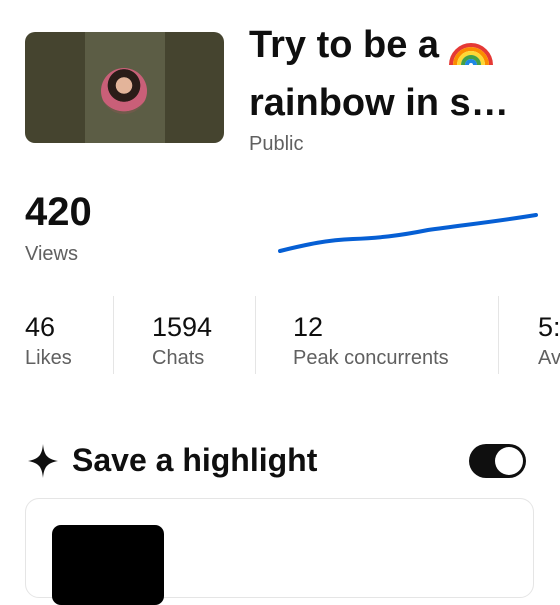 The width and height of the screenshot is (560, 605). Describe the element at coordinates (471, 54) in the screenshot. I see `rainbow-icon` at that location.